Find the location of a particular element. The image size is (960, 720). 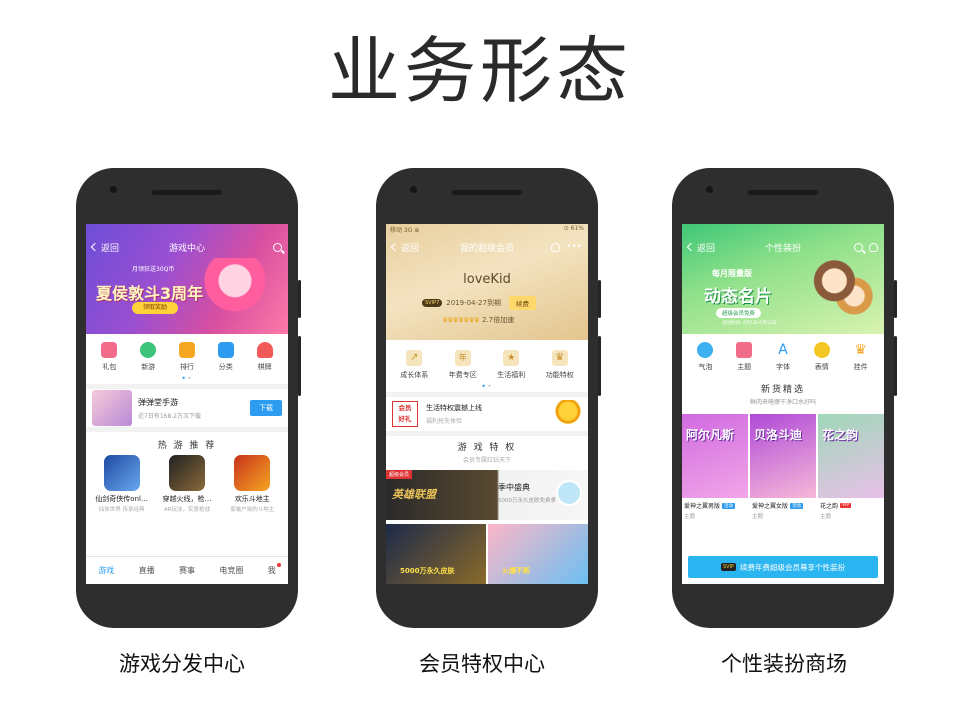

icon-category: 分类 is located at coordinates (226, 357).